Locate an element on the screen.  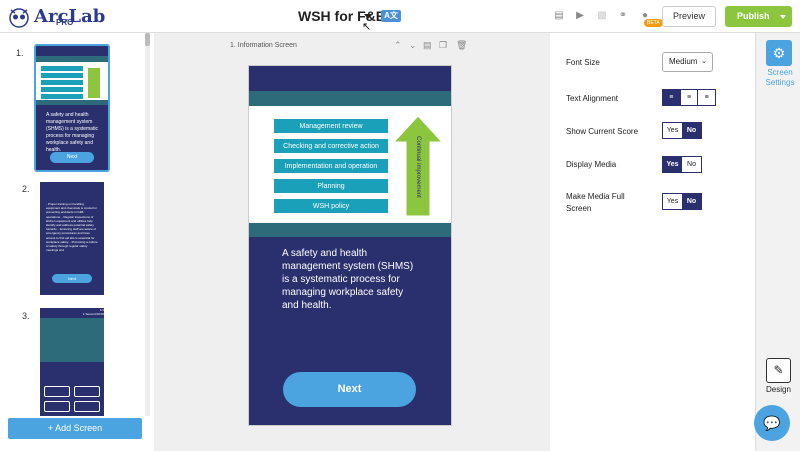
slide-number: 1. is located at coordinates (20, 53).